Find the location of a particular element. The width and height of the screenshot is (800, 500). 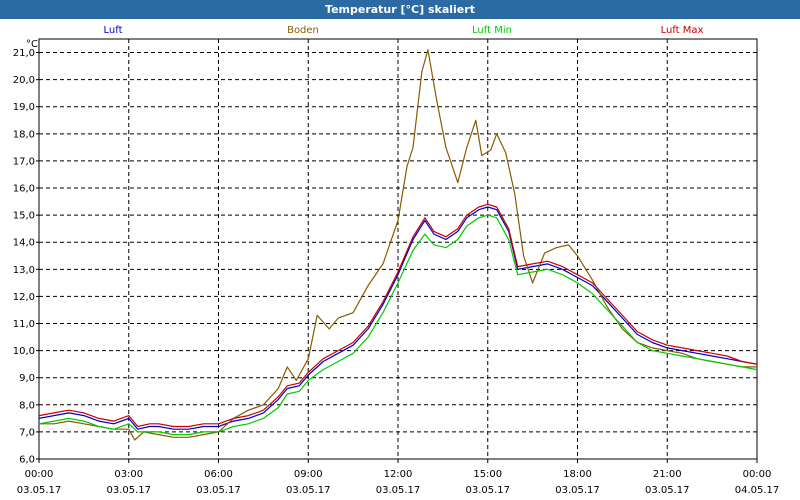

y-tick-label: 13,0 is located at coordinates (24, 270).